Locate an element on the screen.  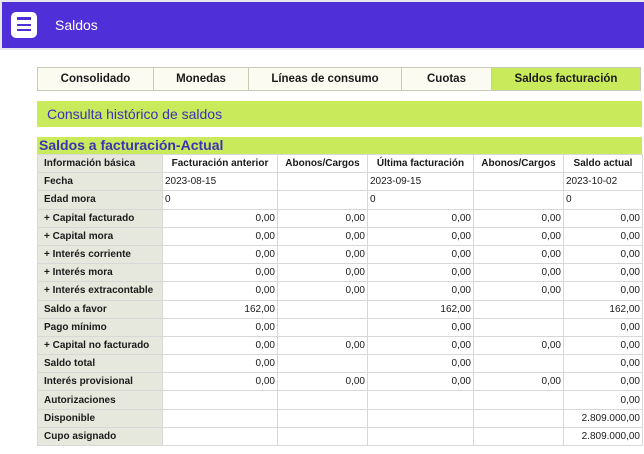
table-row: Interés provisional 0,00 0,00 0,00 0,00 0,00 is located at coordinates (340, 382).